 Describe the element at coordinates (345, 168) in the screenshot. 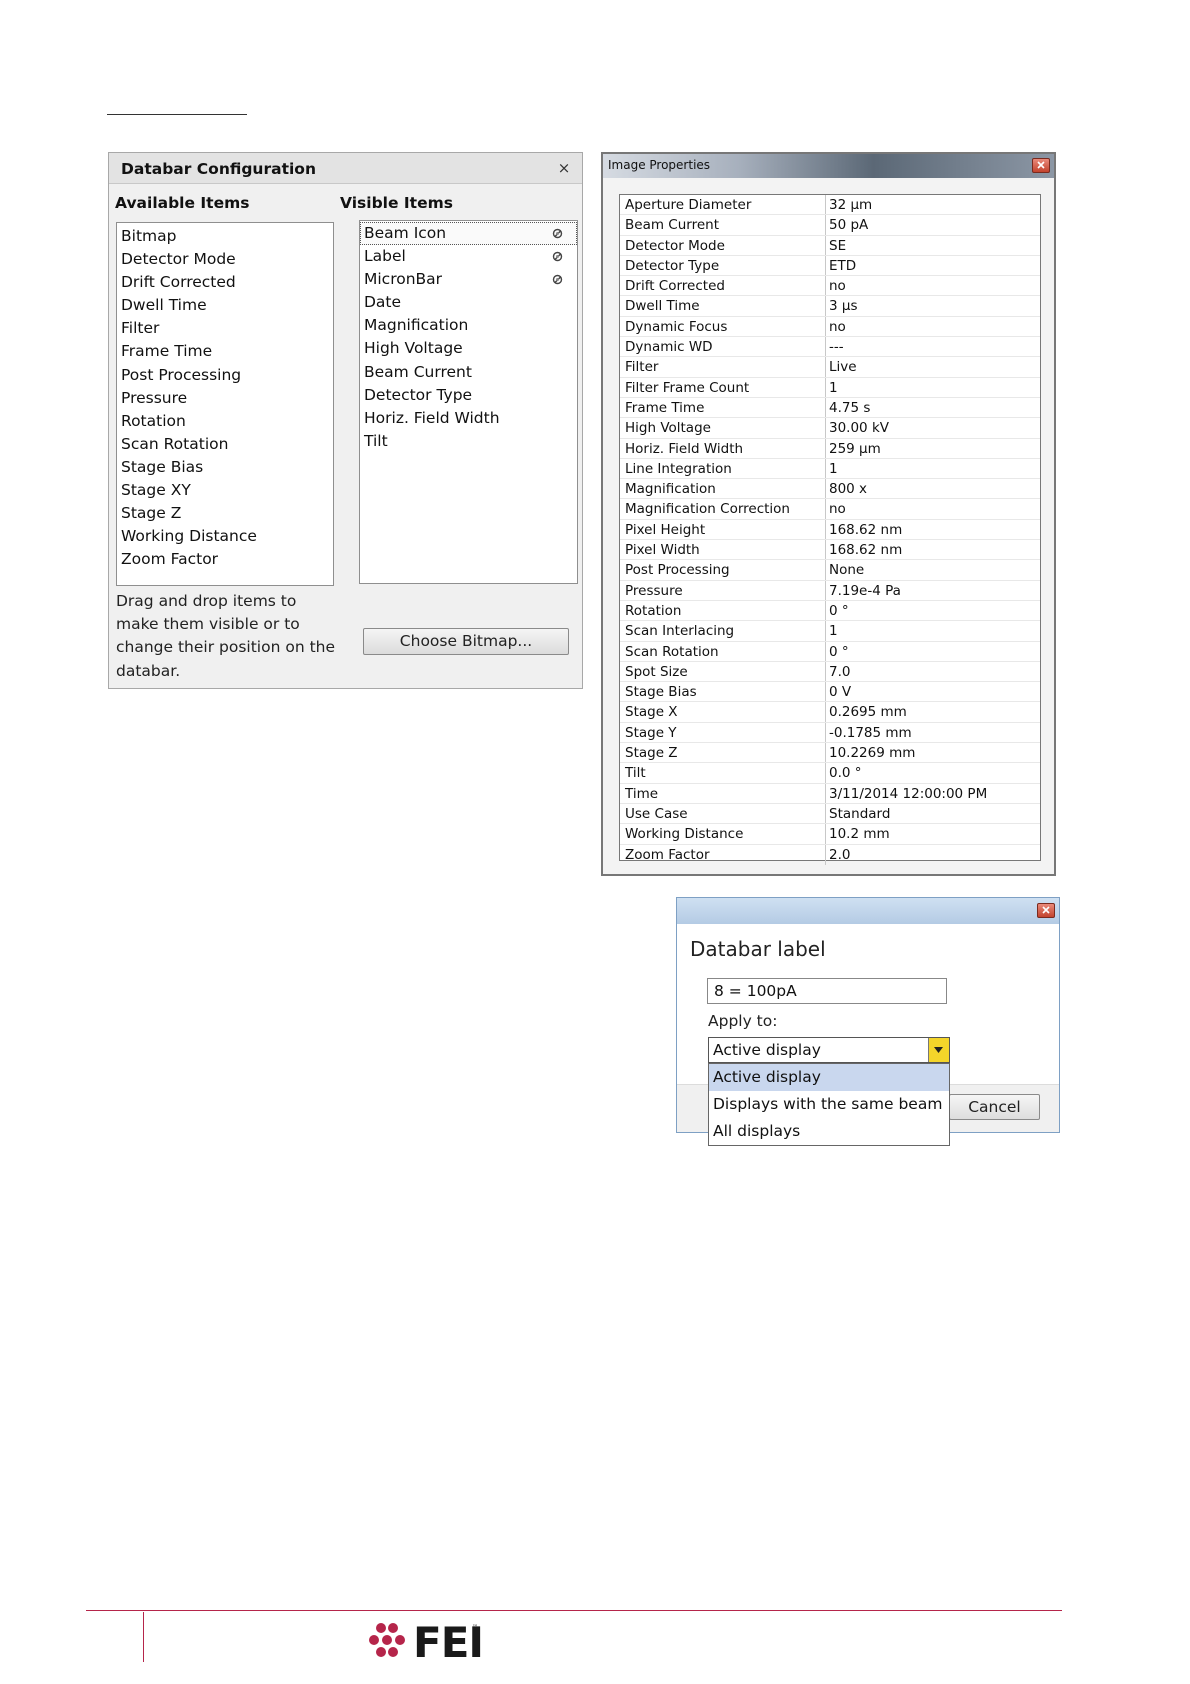

I see `panel-titlebar: Databar Configuration ×` at that location.